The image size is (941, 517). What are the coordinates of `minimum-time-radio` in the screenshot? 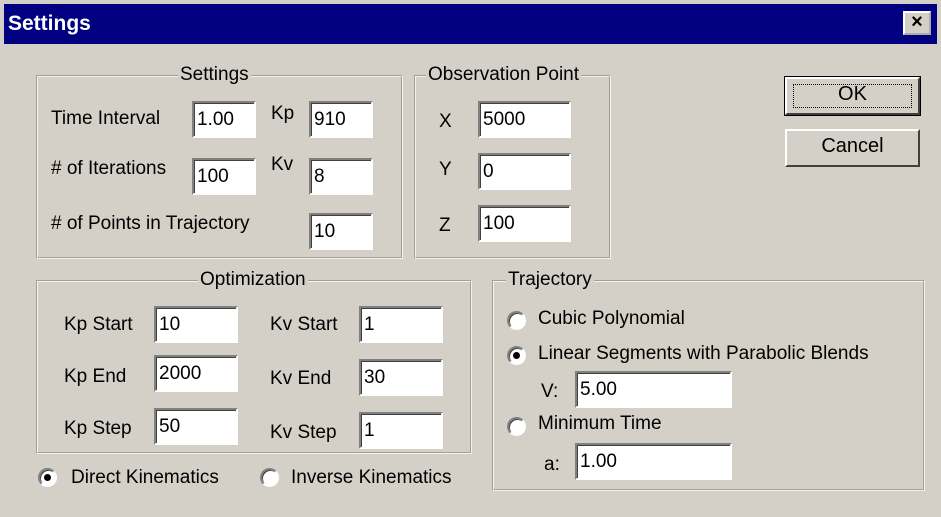 It's located at (516, 426).